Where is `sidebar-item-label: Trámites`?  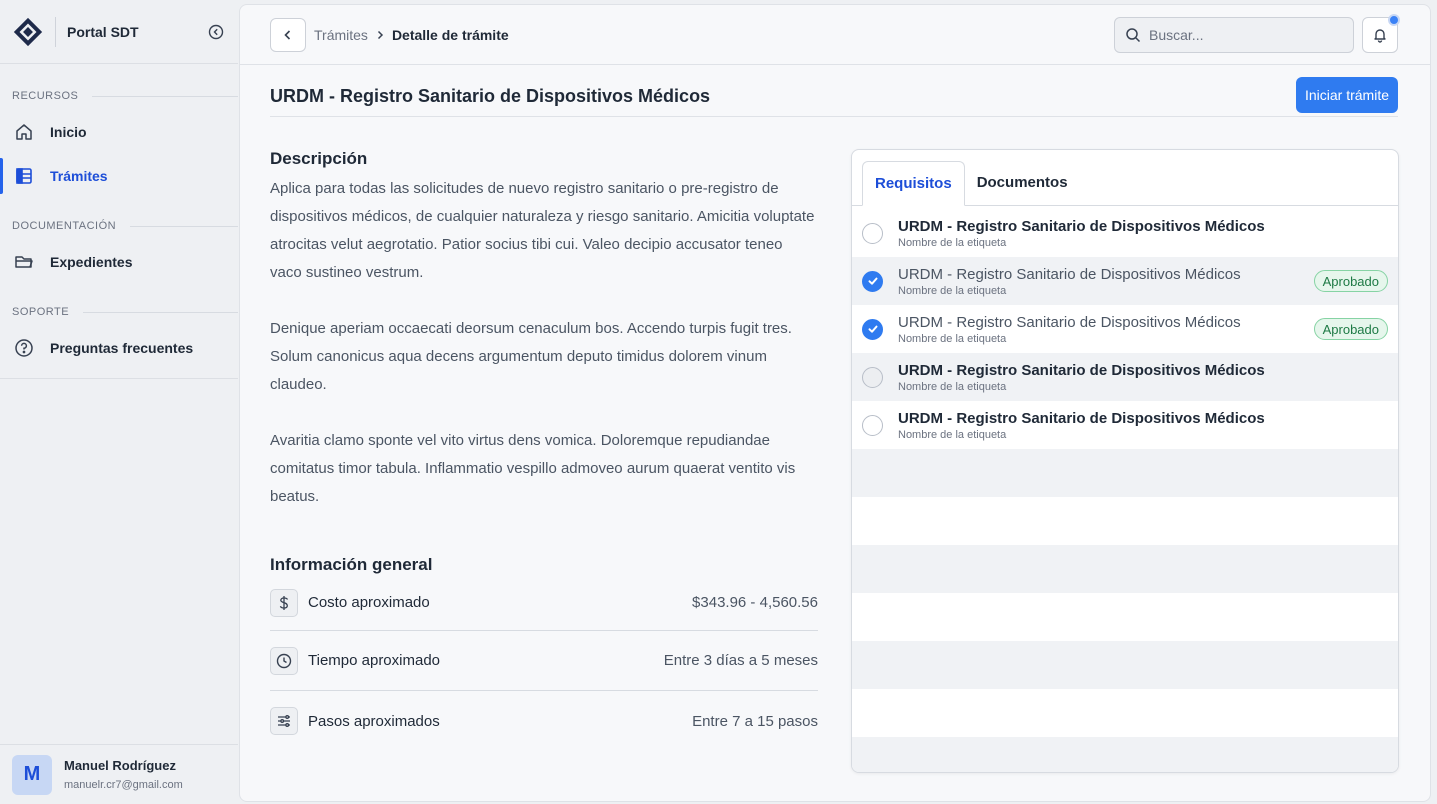
sidebar-item-label: Trámites is located at coordinates (79, 176).